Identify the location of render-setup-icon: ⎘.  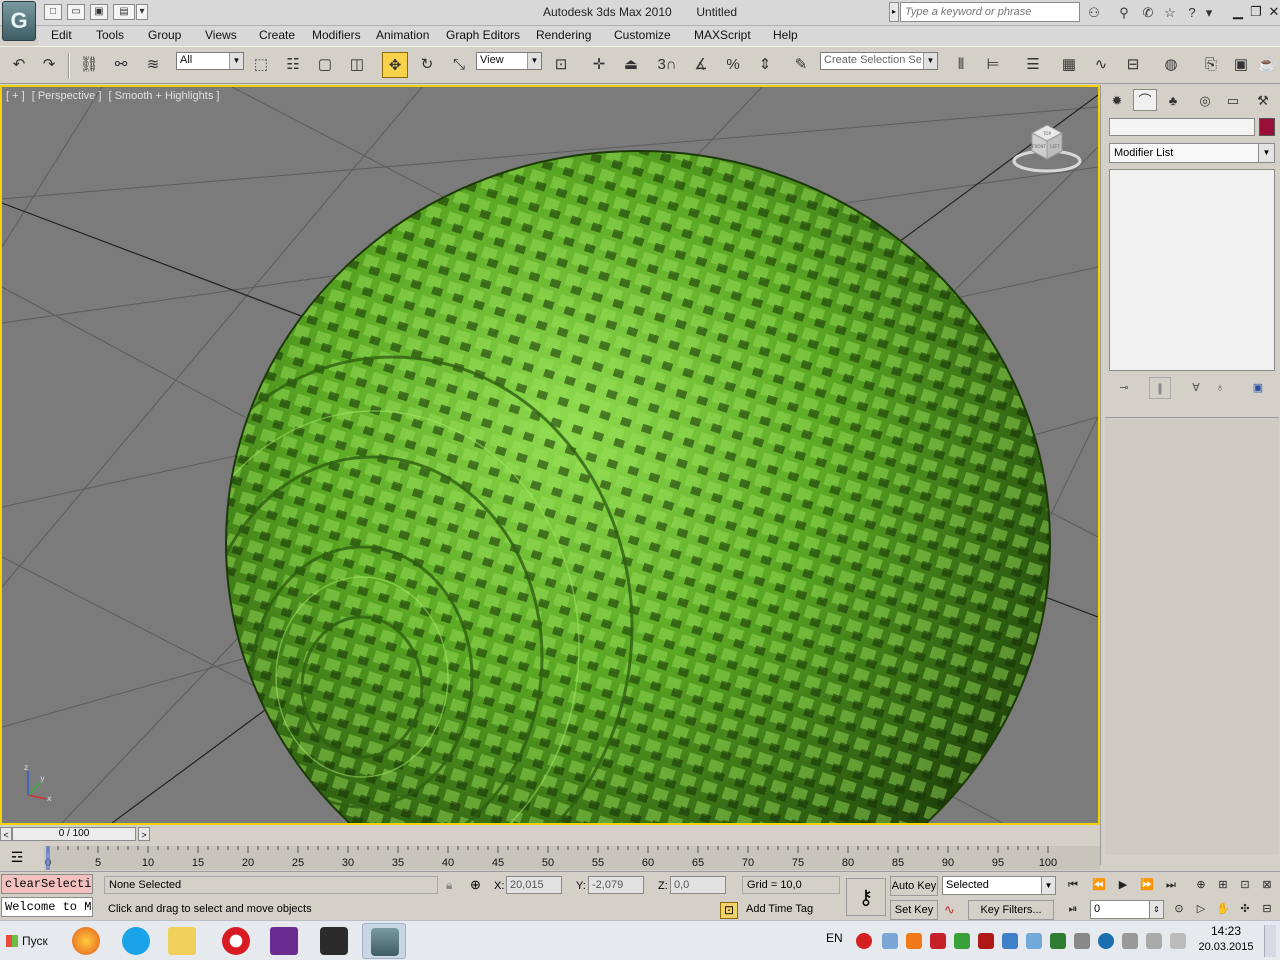
(1211, 65).